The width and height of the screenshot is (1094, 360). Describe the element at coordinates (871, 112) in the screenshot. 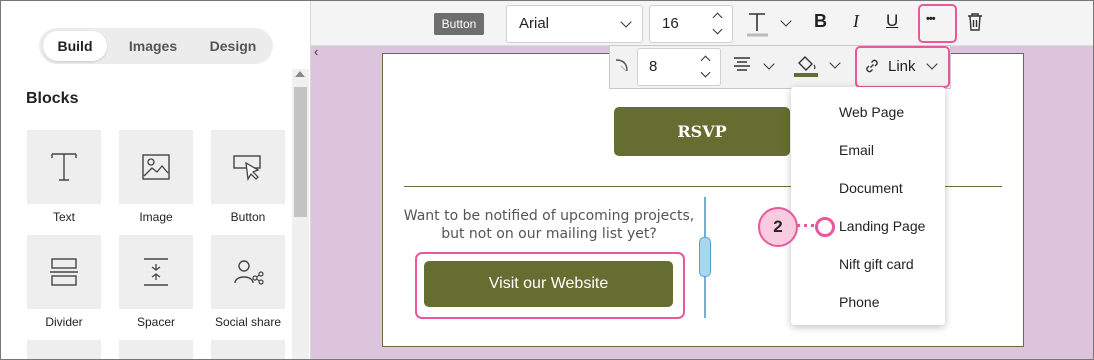

I see `menu-item-web-page: Web Page` at that location.